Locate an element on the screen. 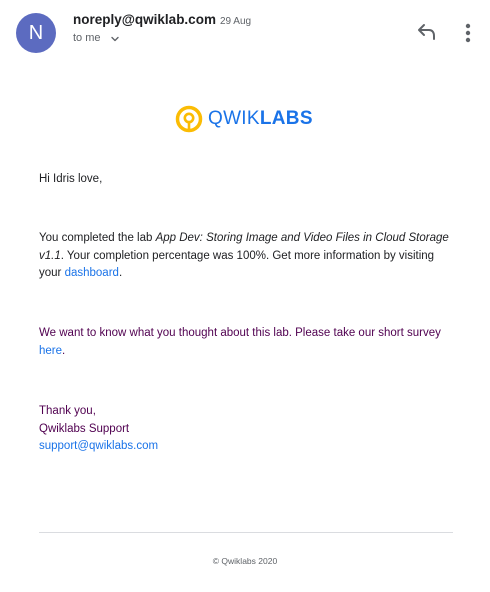 Image resolution: width=490 pixels, height=592 pixels. qwiklabs-mark-icon is located at coordinates (189, 119).